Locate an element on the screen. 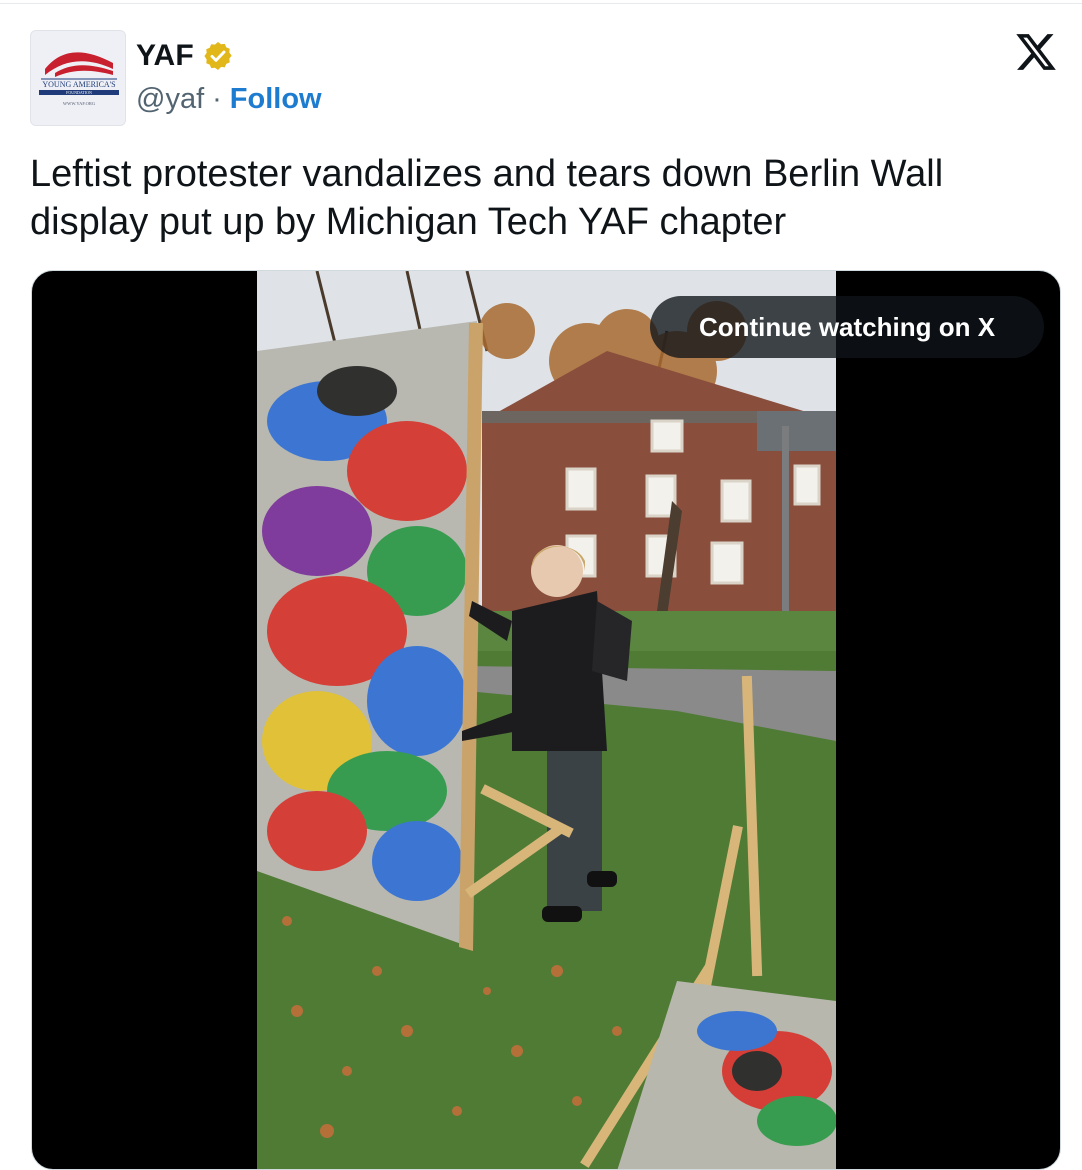  avatar: YOUNG AMERICA'S FOUNDATION WWW.YAF.ORG is located at coordinates (78, 78).